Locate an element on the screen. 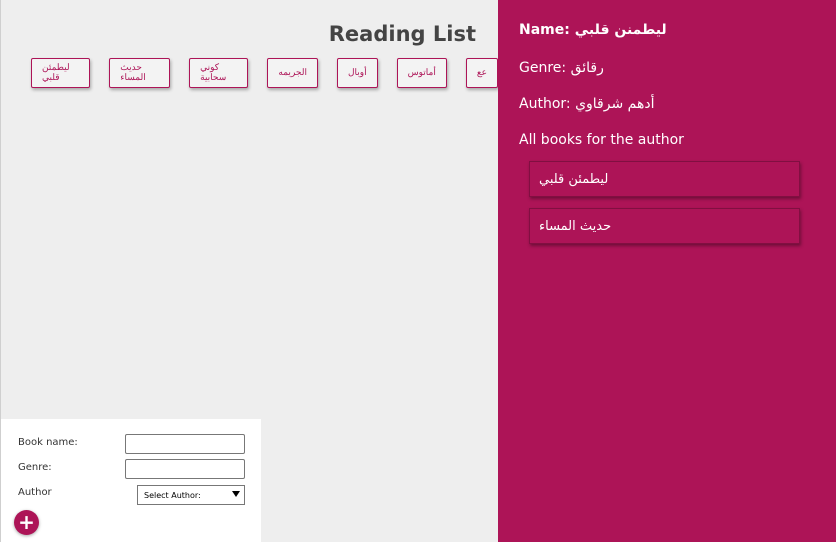 This screenshot has height=542, width=836. book-item: عع is located at coordinates (481, 73).